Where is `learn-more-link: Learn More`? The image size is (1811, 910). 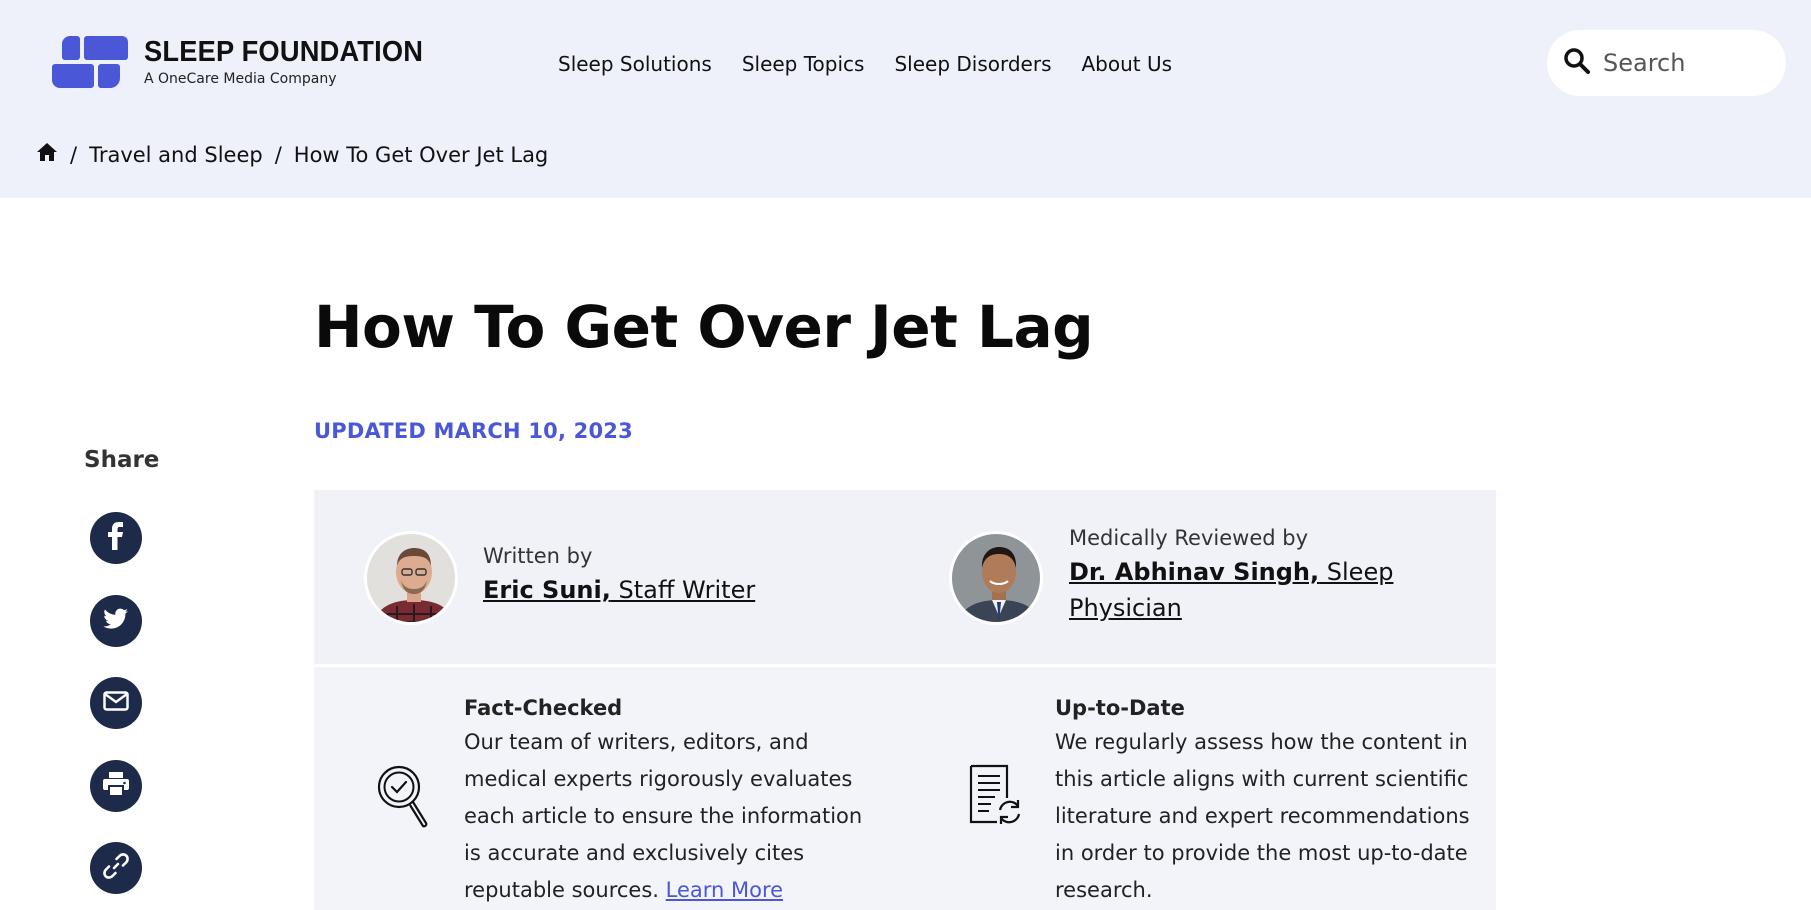 learn-more-link: Learn More is located at coordinates (724, 890).